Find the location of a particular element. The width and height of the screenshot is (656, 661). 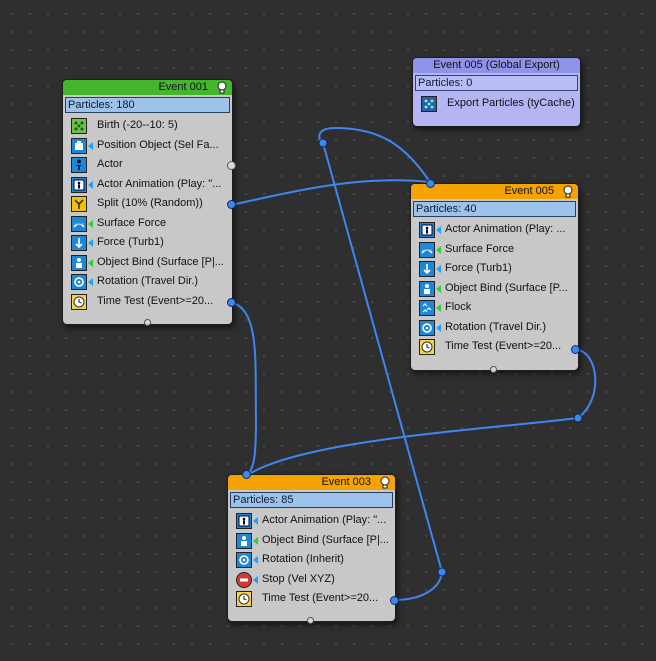

actor-output-port is located at coordinates (231, 165).